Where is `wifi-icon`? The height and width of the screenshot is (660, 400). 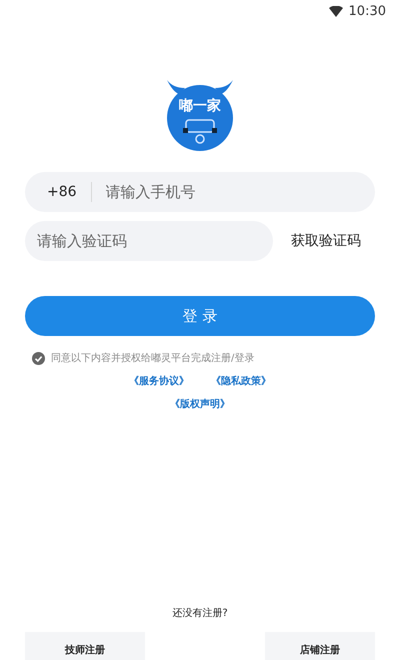
wifi-icon is located at coordinates (335, 11).